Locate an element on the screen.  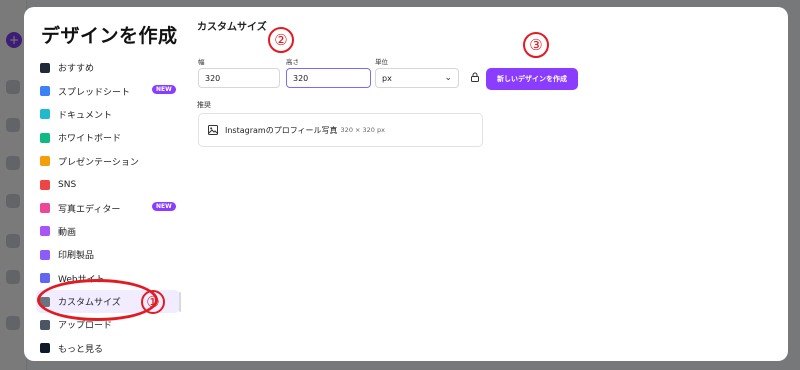
recommend-label: 推奨 is located at coordinates (204, 105).